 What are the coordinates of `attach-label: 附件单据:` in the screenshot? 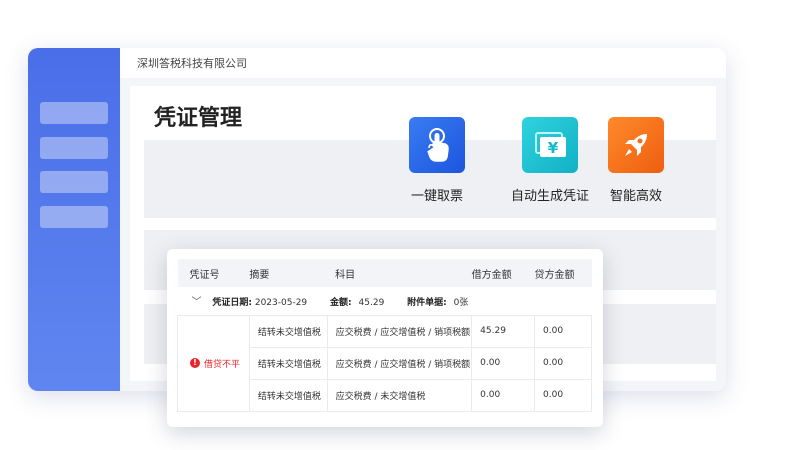 It's located at (427, 303).